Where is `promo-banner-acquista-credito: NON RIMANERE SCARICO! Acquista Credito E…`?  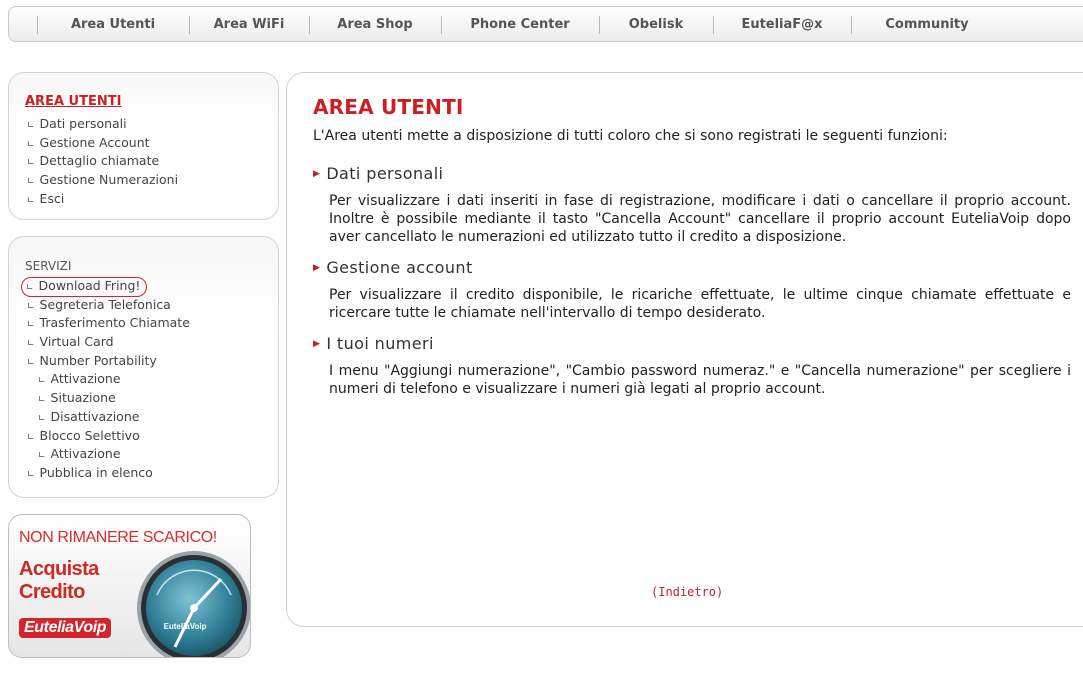 promo-banner-acquista-credito: NON RIMANERE SCARICO! Acquista Credito E… is located at coordinates (129, 586).